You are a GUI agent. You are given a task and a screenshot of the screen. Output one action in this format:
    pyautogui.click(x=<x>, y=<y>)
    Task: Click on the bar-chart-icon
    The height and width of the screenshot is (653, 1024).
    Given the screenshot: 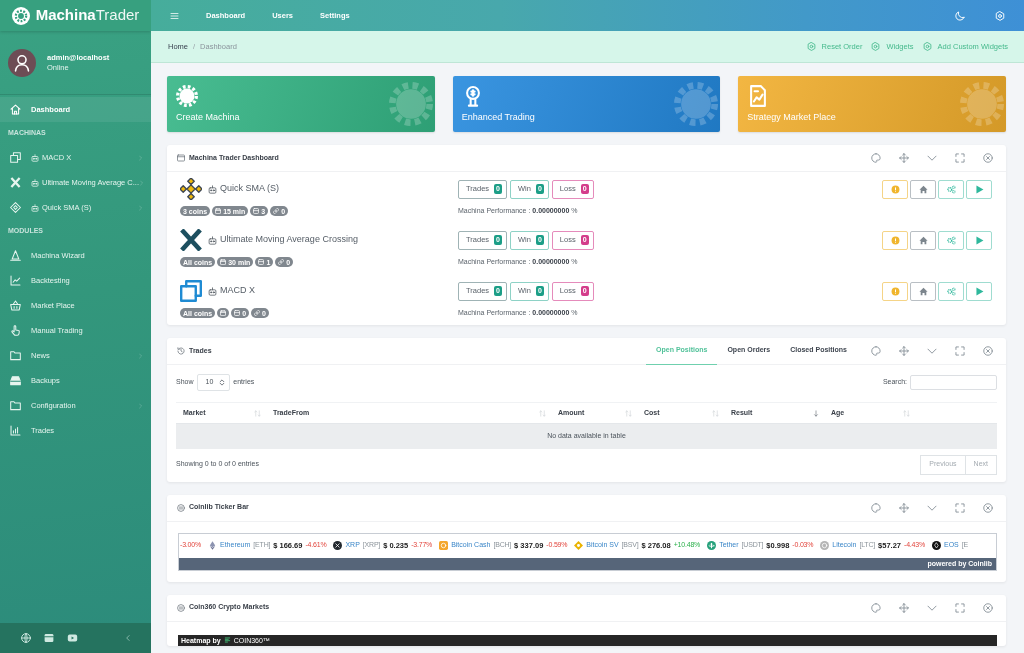 What is the action you would take?
    pyautogui.click(x=15, y=430)
    